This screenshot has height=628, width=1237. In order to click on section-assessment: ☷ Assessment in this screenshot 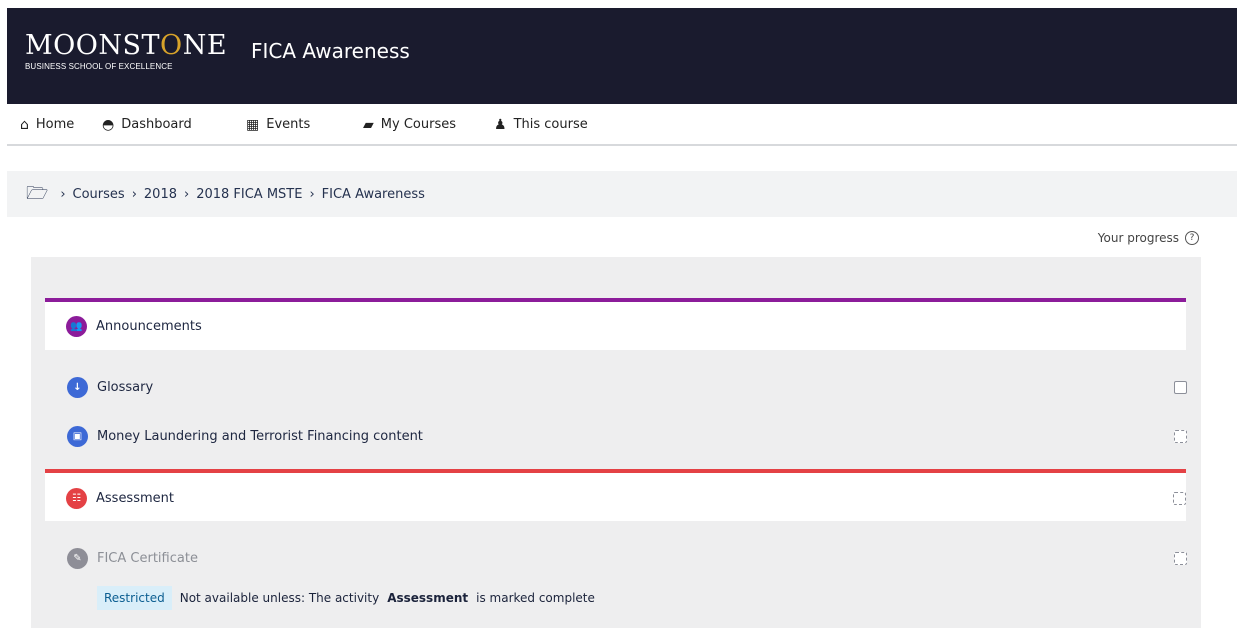, I will do `click(615, 495)`.